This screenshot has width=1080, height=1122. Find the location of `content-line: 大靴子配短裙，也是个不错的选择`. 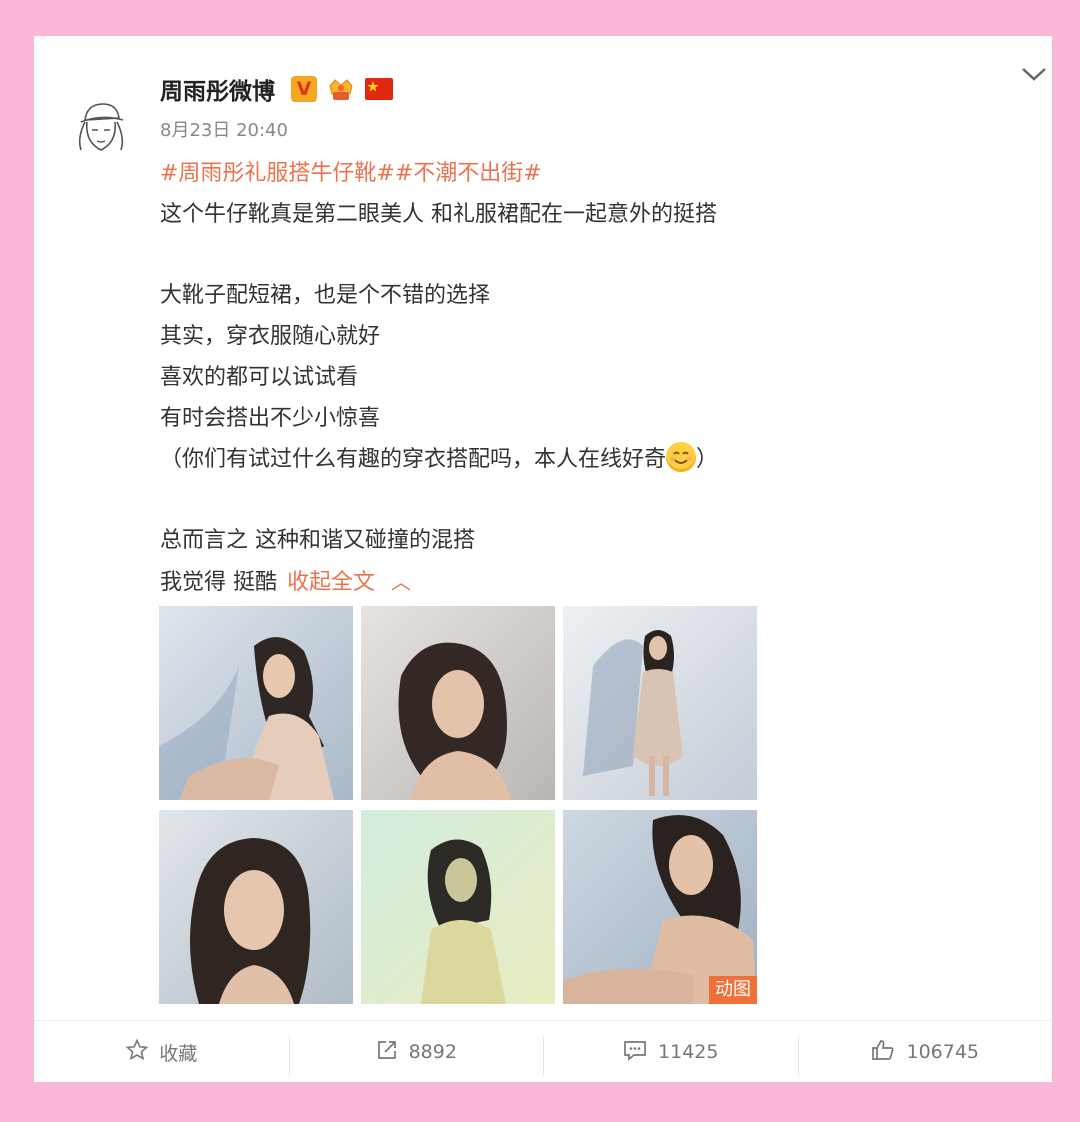

content-line: 大靴子配短裙，也是个不错的选择 is located at coordinates (325, 296).